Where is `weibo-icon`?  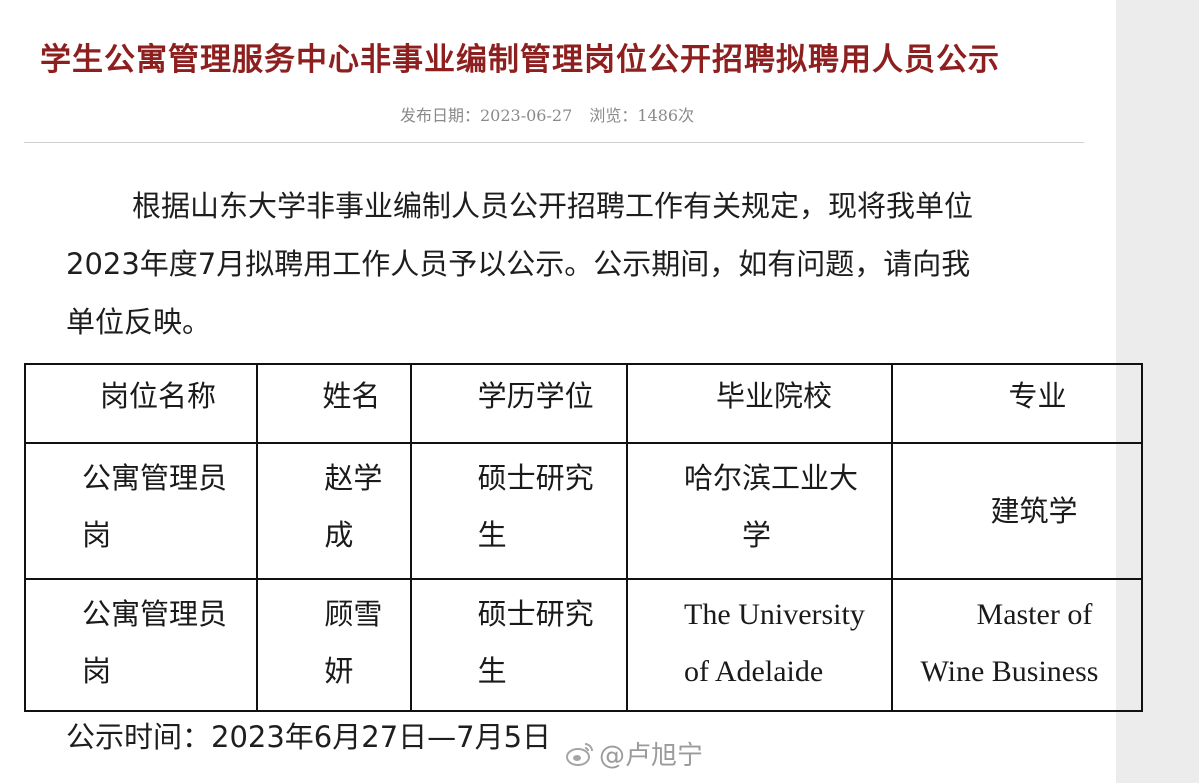 weibo-icon is located at coordinates (579, 754).